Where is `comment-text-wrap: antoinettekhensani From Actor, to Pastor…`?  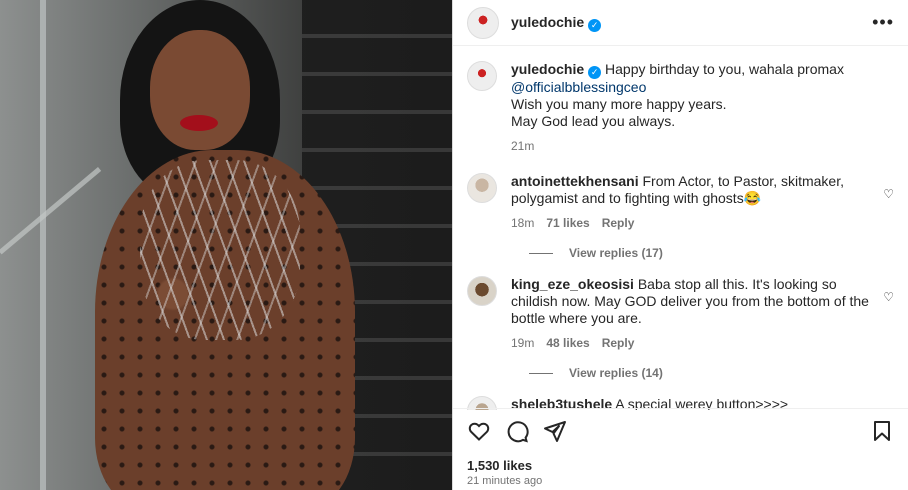 comment-text-wrap: antoinettekhensani From Actor, to Pastor… is located at coordinates (690, 190).